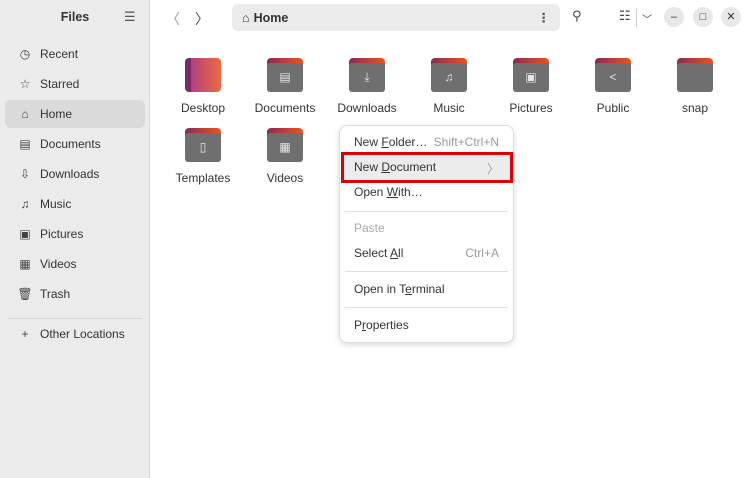 The height and width of the screenshot is (478, 751). I want to click on file-item-videos: ▦ Videos, so click(285, 156).